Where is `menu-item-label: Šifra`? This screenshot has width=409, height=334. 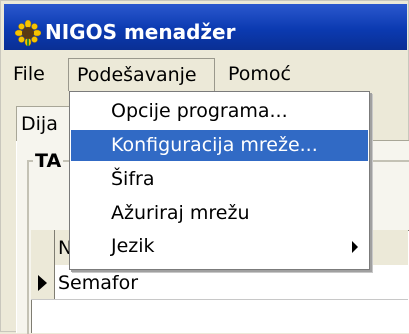
menu-item-label: Šifra is located at coordinates (133, 179).